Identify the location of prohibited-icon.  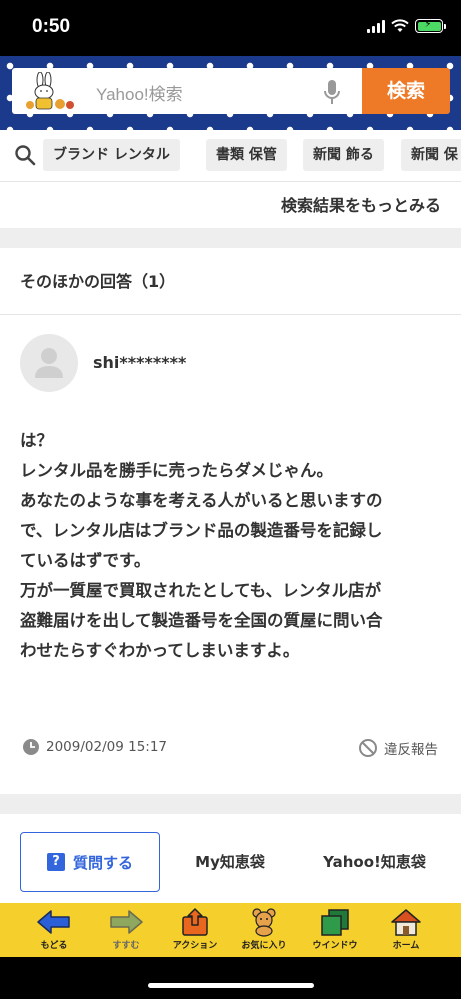
(368, 748).